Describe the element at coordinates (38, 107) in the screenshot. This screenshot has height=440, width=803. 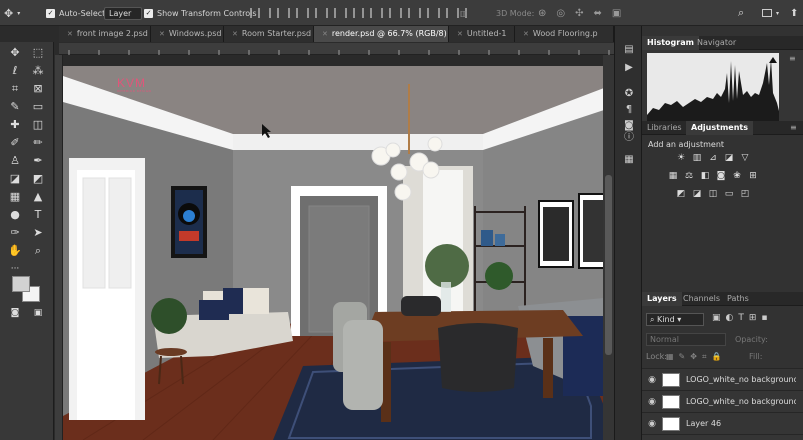
I see `ruler-icon: ▭` at that location.